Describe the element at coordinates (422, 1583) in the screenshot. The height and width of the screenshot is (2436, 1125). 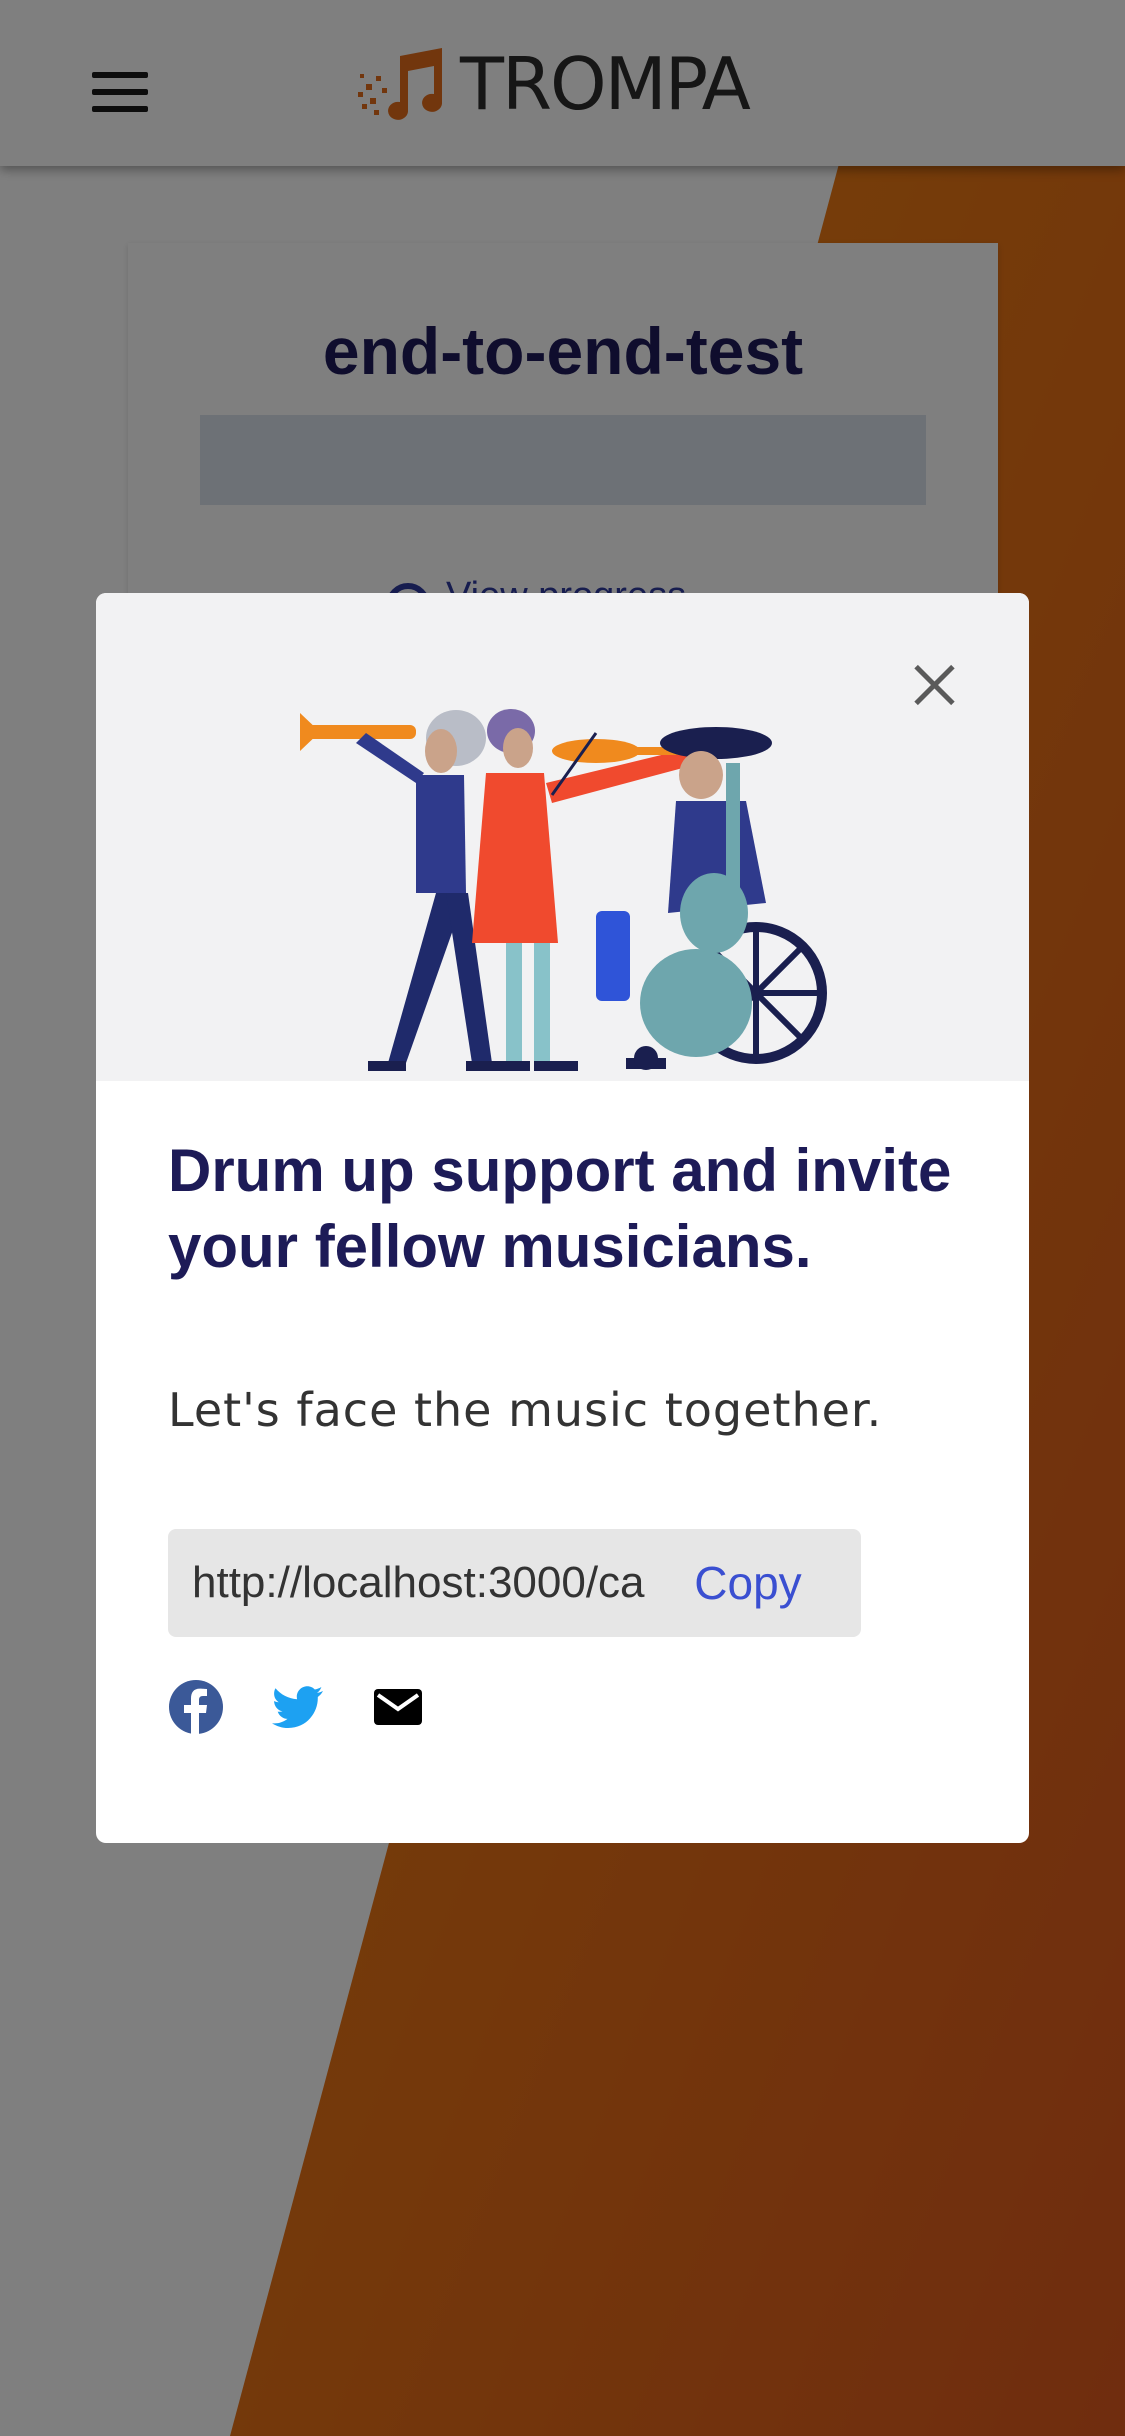
I see `share-url-field` at that location.